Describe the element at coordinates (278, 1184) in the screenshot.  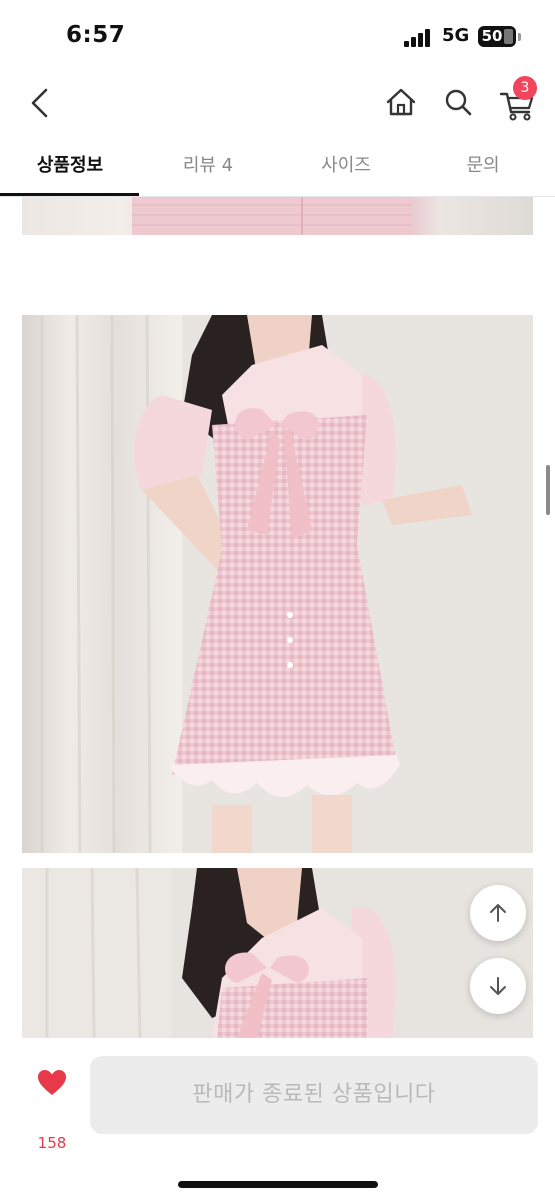
I see `home-indicator` at that location.